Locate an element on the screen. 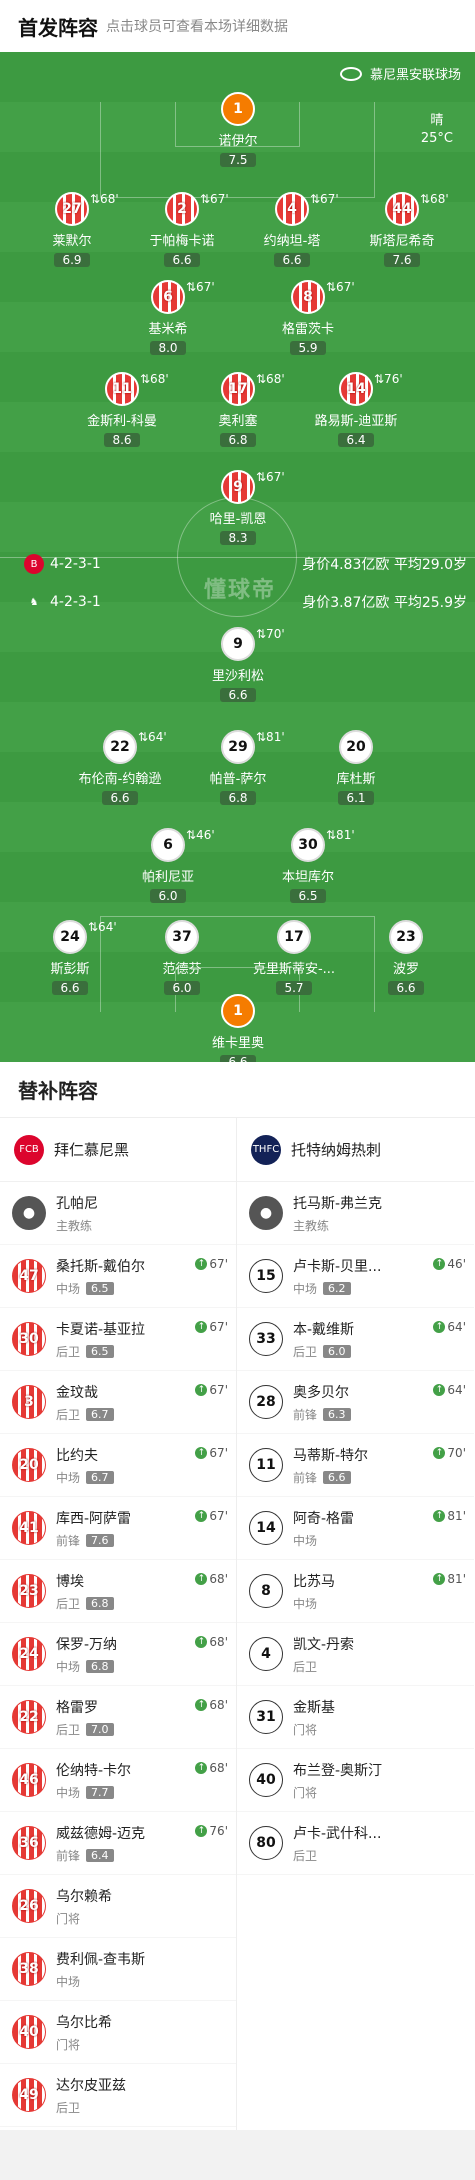 The height and width of the screenshot is (2180, 475). home-sub-row: 46 伦纳特-卡尔 中场 7.7 ↑ 68' is located at coordinates (118, 1780).